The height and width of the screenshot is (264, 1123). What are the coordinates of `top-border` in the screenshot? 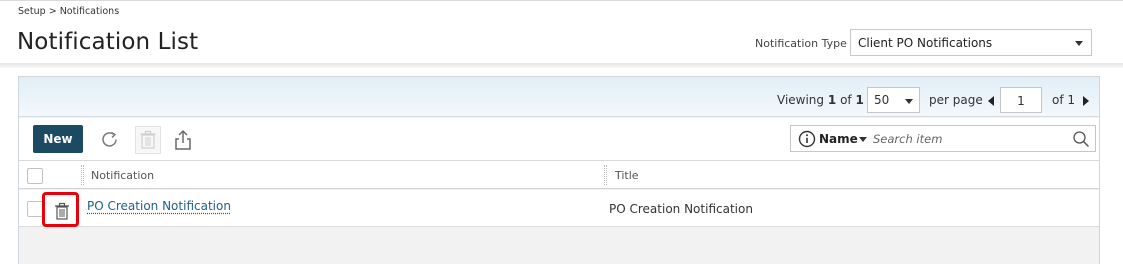 It's located at (561, 0).